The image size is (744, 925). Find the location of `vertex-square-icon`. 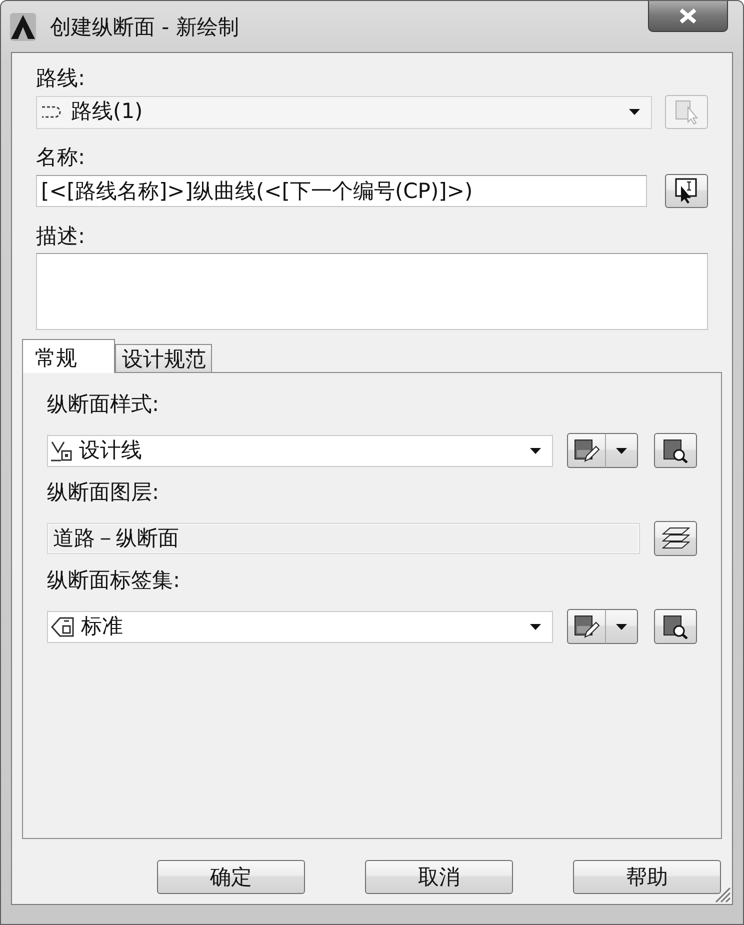

vertex-square-icon is located at coordinates (62, 451).